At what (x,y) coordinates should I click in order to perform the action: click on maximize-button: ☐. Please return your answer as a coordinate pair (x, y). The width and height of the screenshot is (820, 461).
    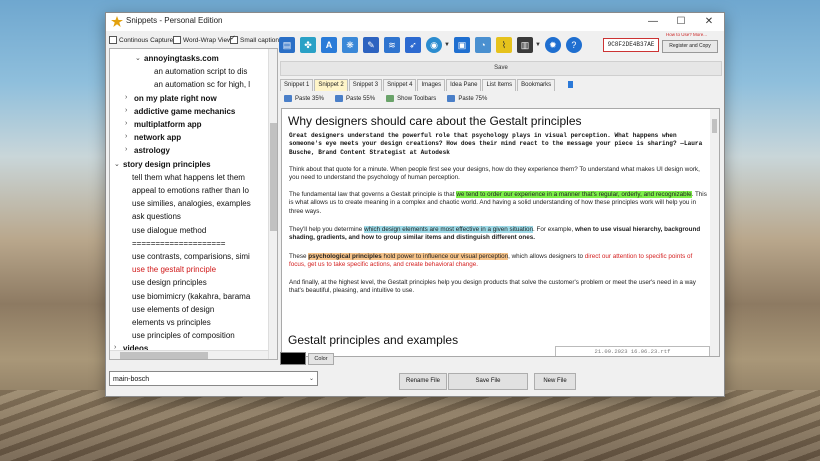
    Looking at the image, I should click on (681, 22).